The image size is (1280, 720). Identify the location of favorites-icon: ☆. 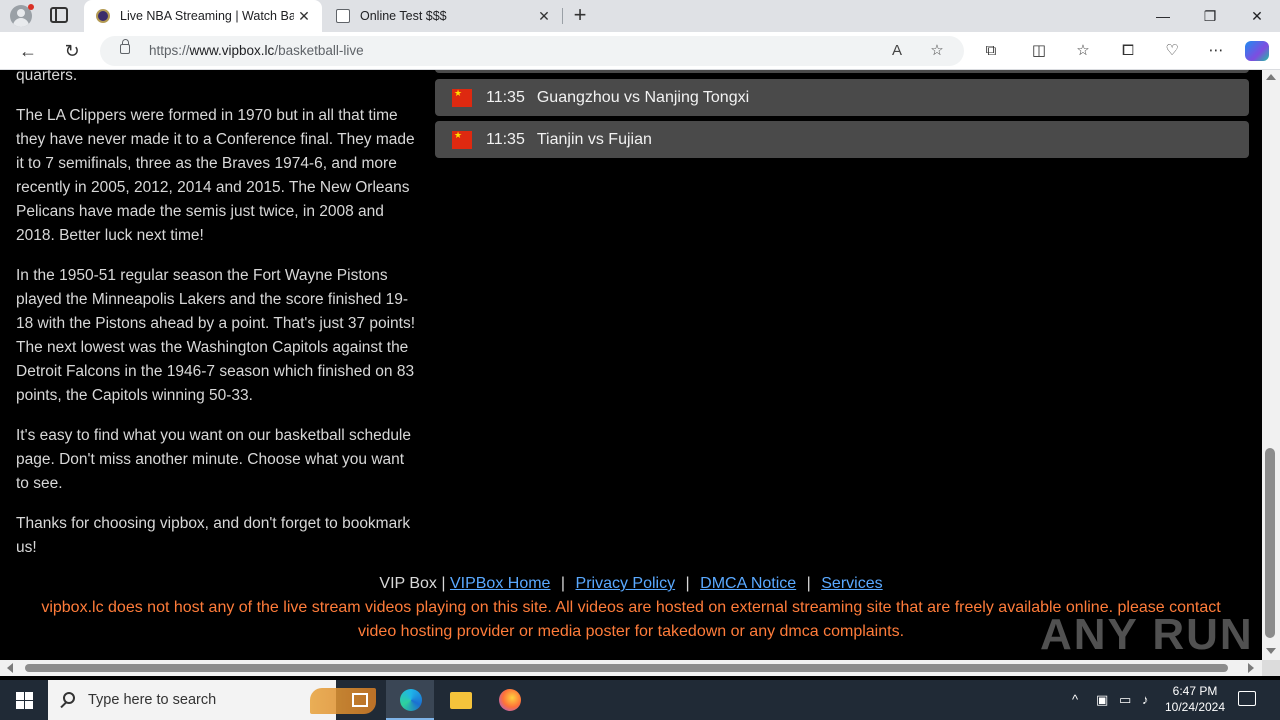
(1083, 51).